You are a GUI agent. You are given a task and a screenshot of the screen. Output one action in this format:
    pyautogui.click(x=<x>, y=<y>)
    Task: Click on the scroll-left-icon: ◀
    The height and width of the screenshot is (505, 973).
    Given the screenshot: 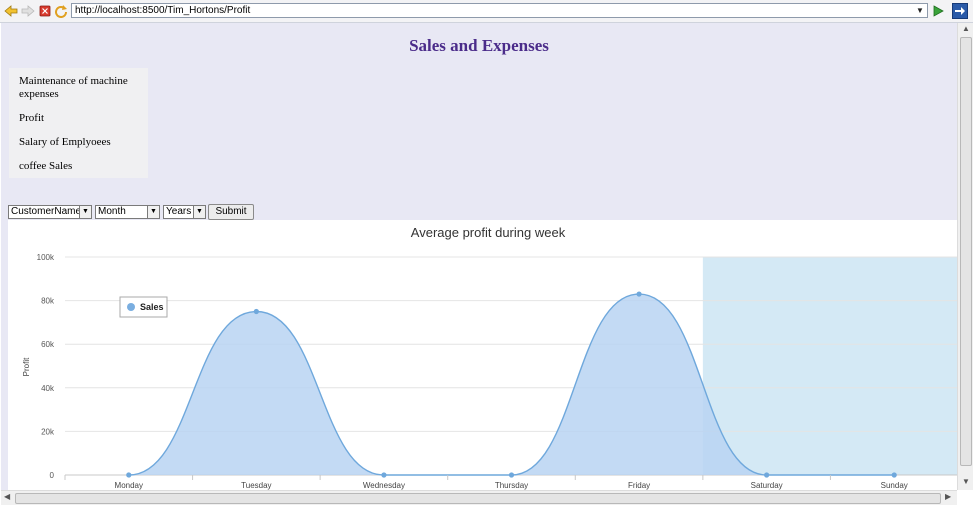 What is the action you would take?
    pyautogui.click(x=7, y=496)
    